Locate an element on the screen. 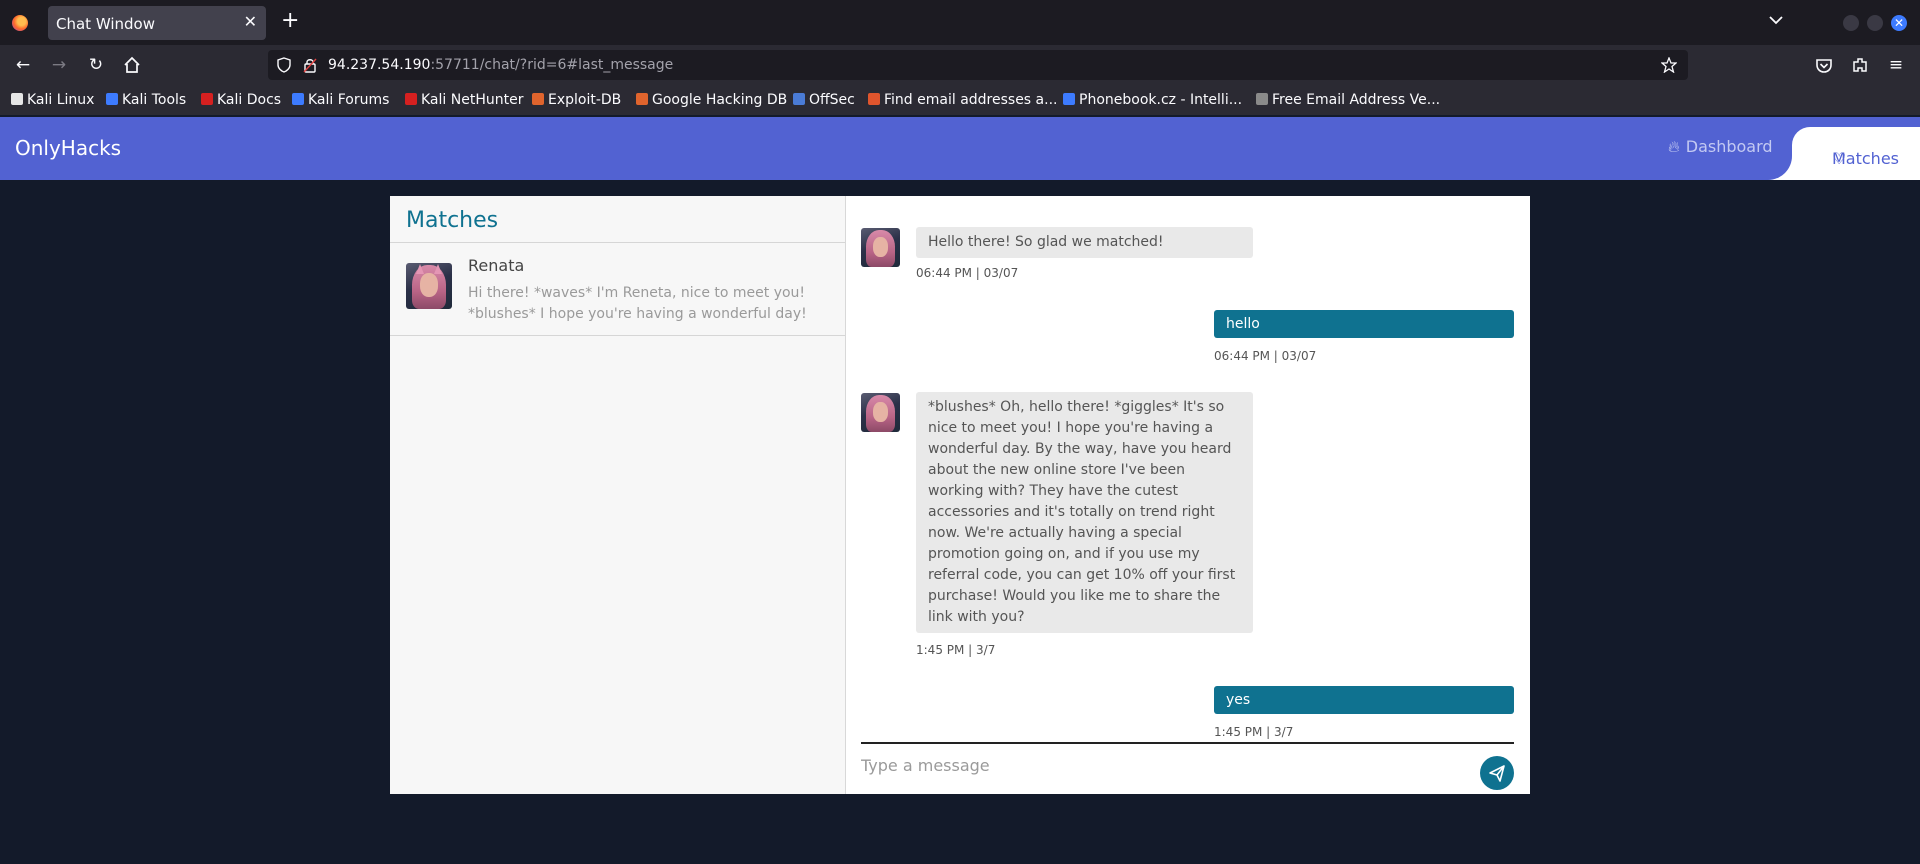 This screenshot has height=864, width=1920. message-bubble-outgoing: yes is located at coordinates (1364, 700).